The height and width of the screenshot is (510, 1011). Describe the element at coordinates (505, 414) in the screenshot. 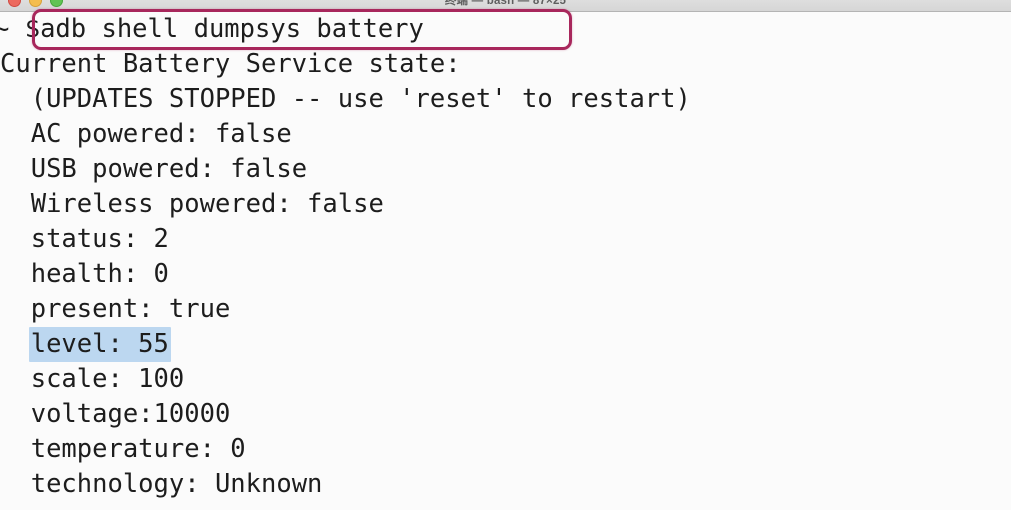

I see `terminal-line: voltage:10000` at that location.